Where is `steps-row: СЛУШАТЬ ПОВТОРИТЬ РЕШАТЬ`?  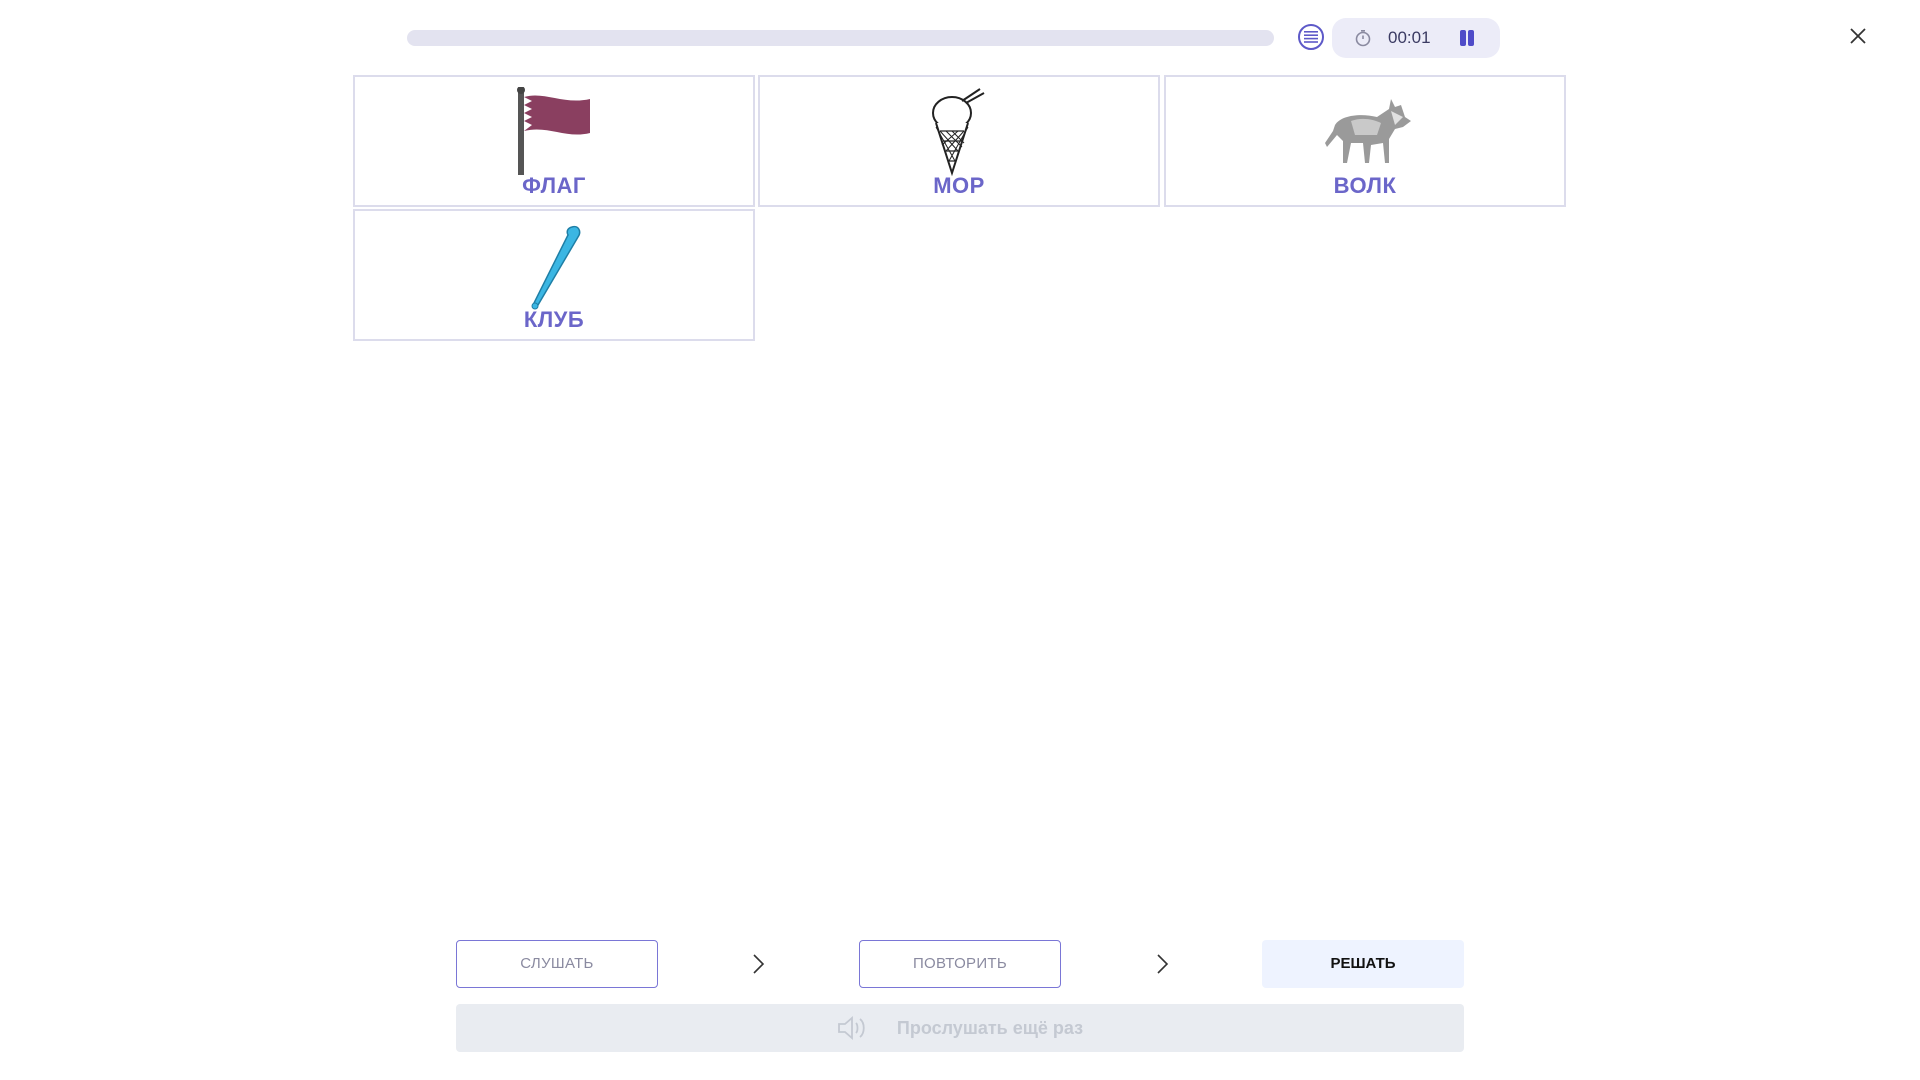 steps-row: СЛУШАТЬ ПОВТОРИТЬ РЕШАТЬ is located at coordinates (960, 964).